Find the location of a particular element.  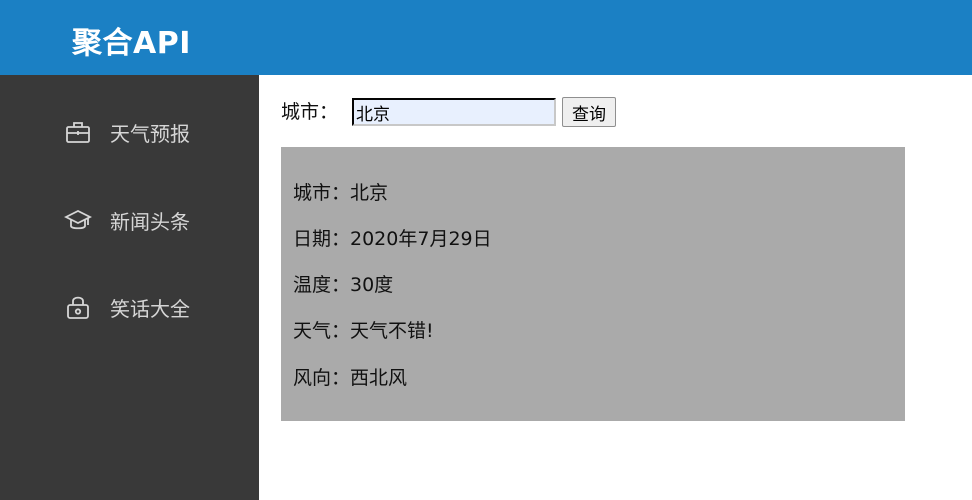

sidebar-item-jokes: 笑话大全 is located at coordinates (127, 307).